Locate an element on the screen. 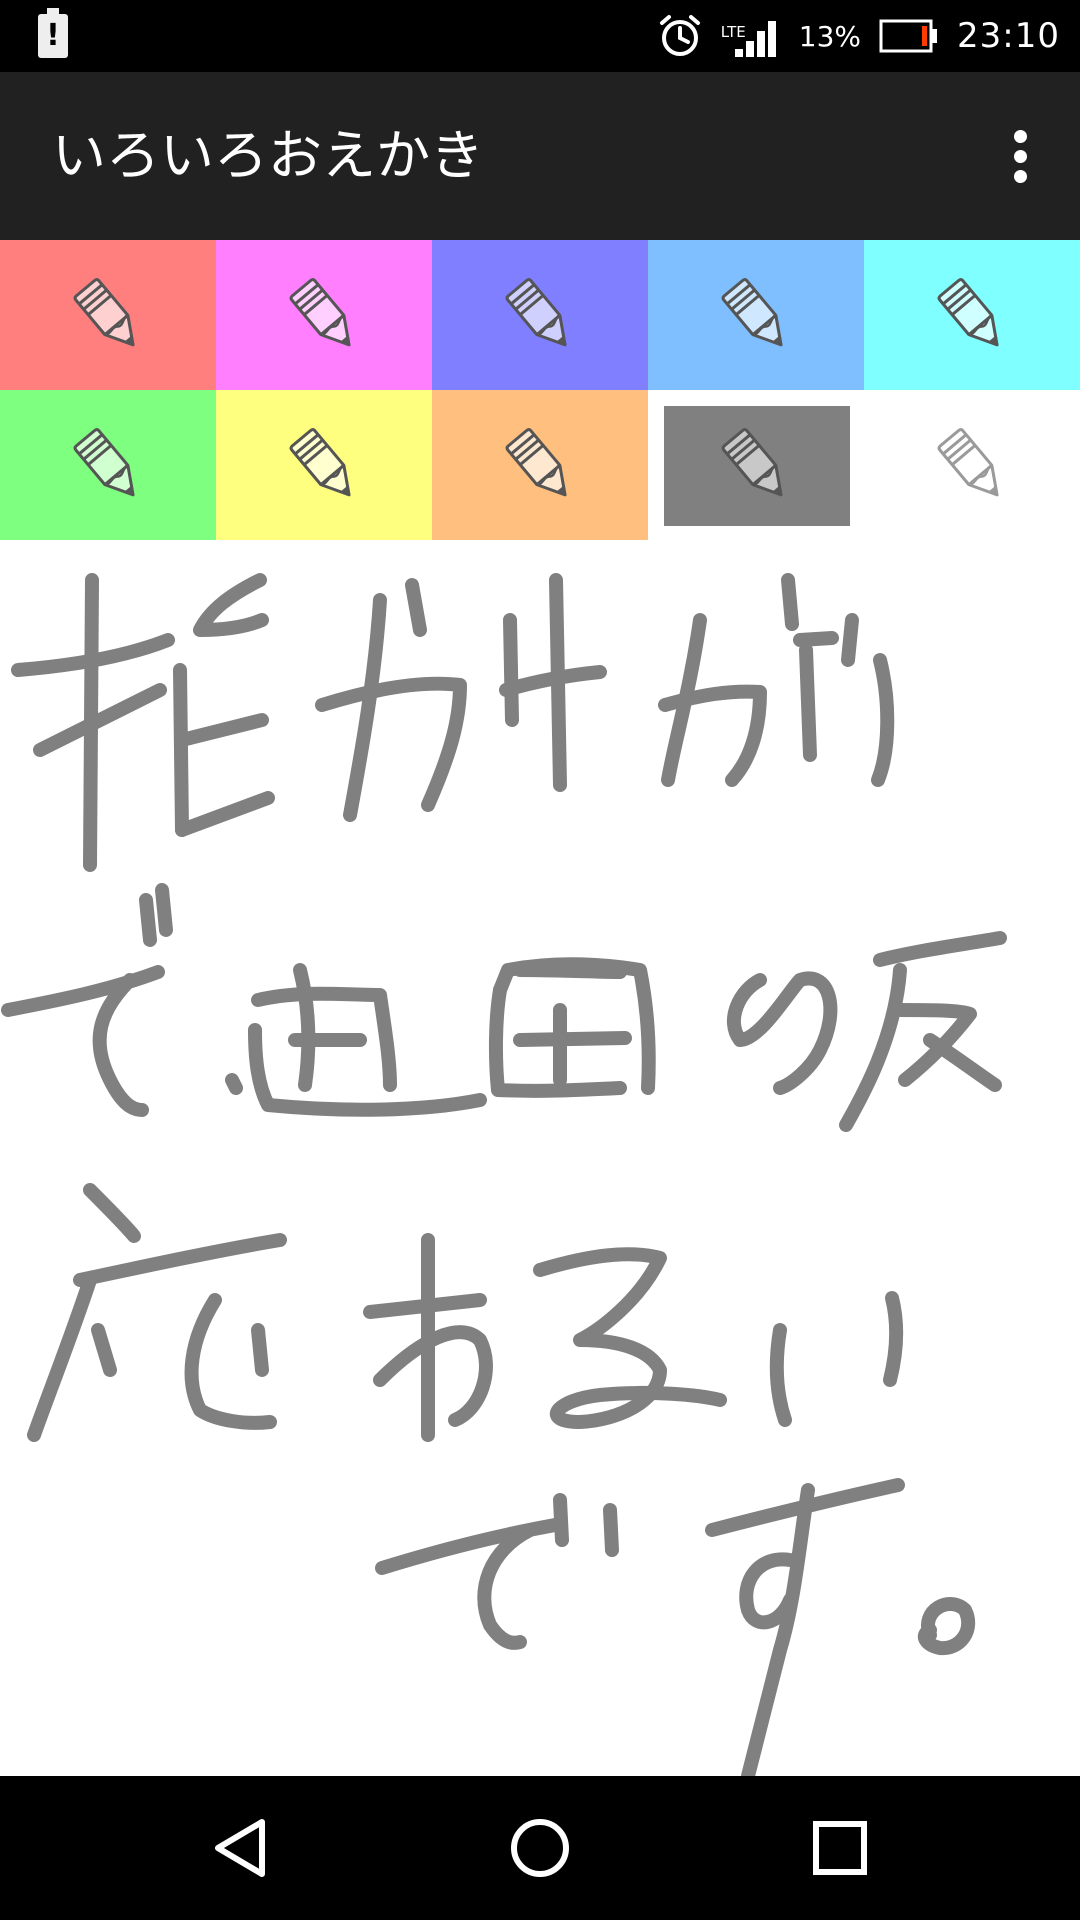  color-swatch-green is located at coordinates (108, 465).